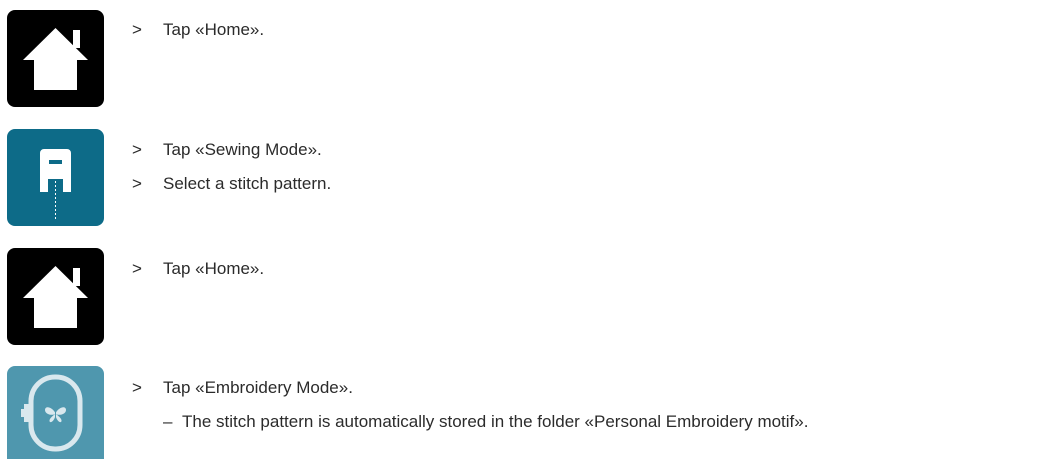 The width and height of the screenshot is (1054, 459). I want to click on step-3-line-1-marker: >, so click(137, 268).